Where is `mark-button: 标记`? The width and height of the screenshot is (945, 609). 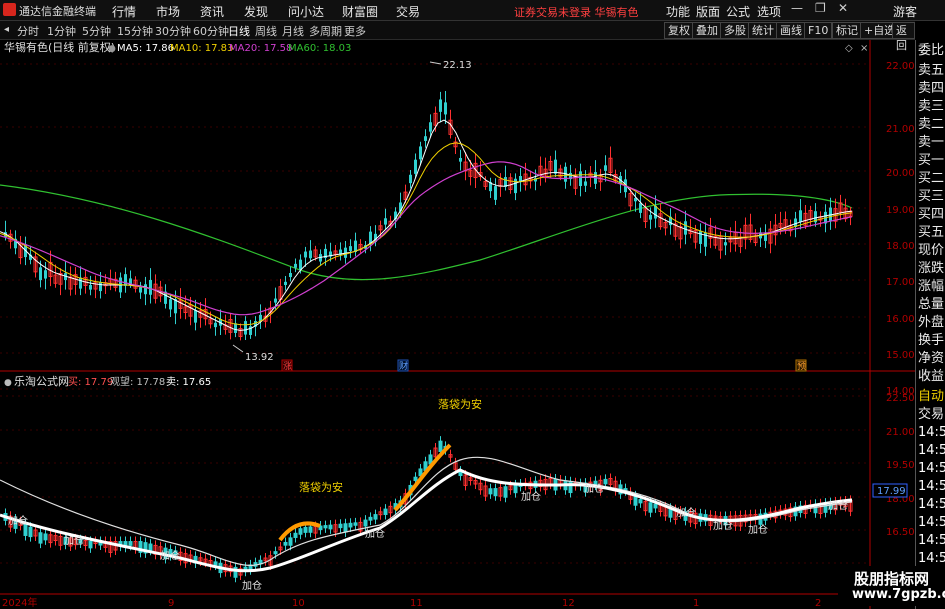 mark-button: 标记 is located at coordinates (847, 30).